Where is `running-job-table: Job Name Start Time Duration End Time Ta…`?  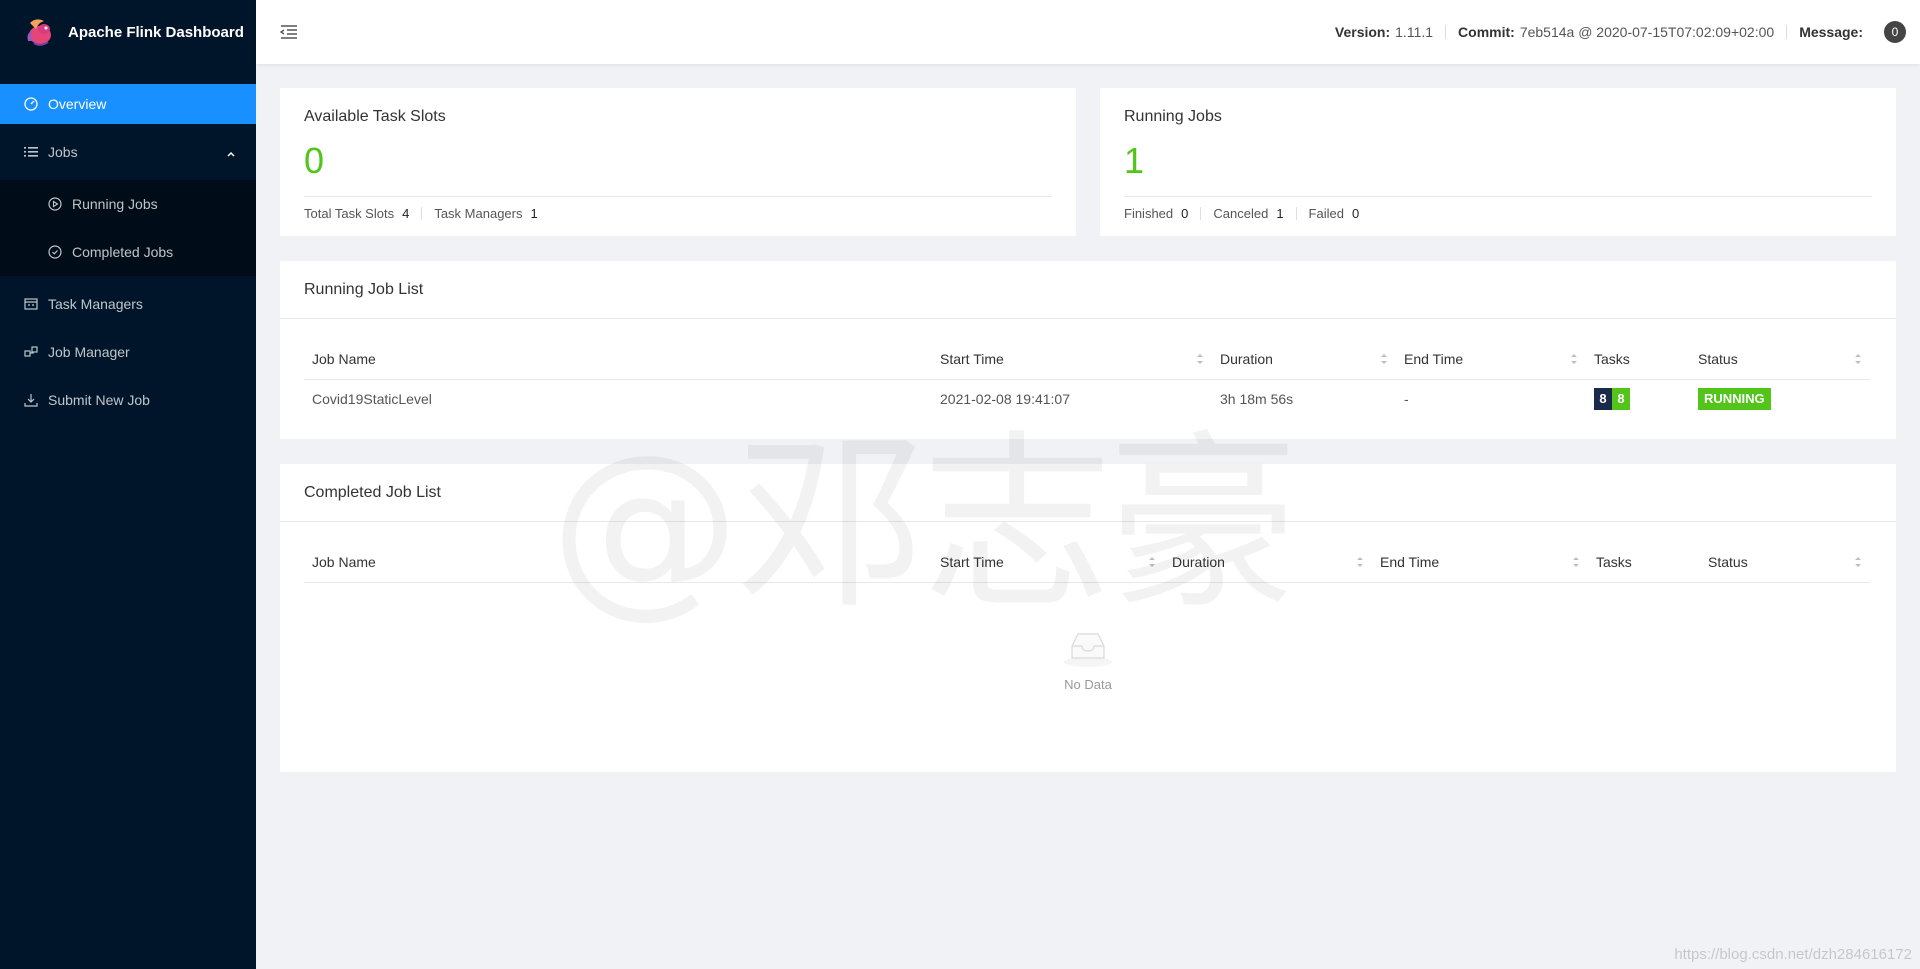 running-job-table: Job Name Start Time Duration End Time Ta… is located at coordinates (1087, 379).